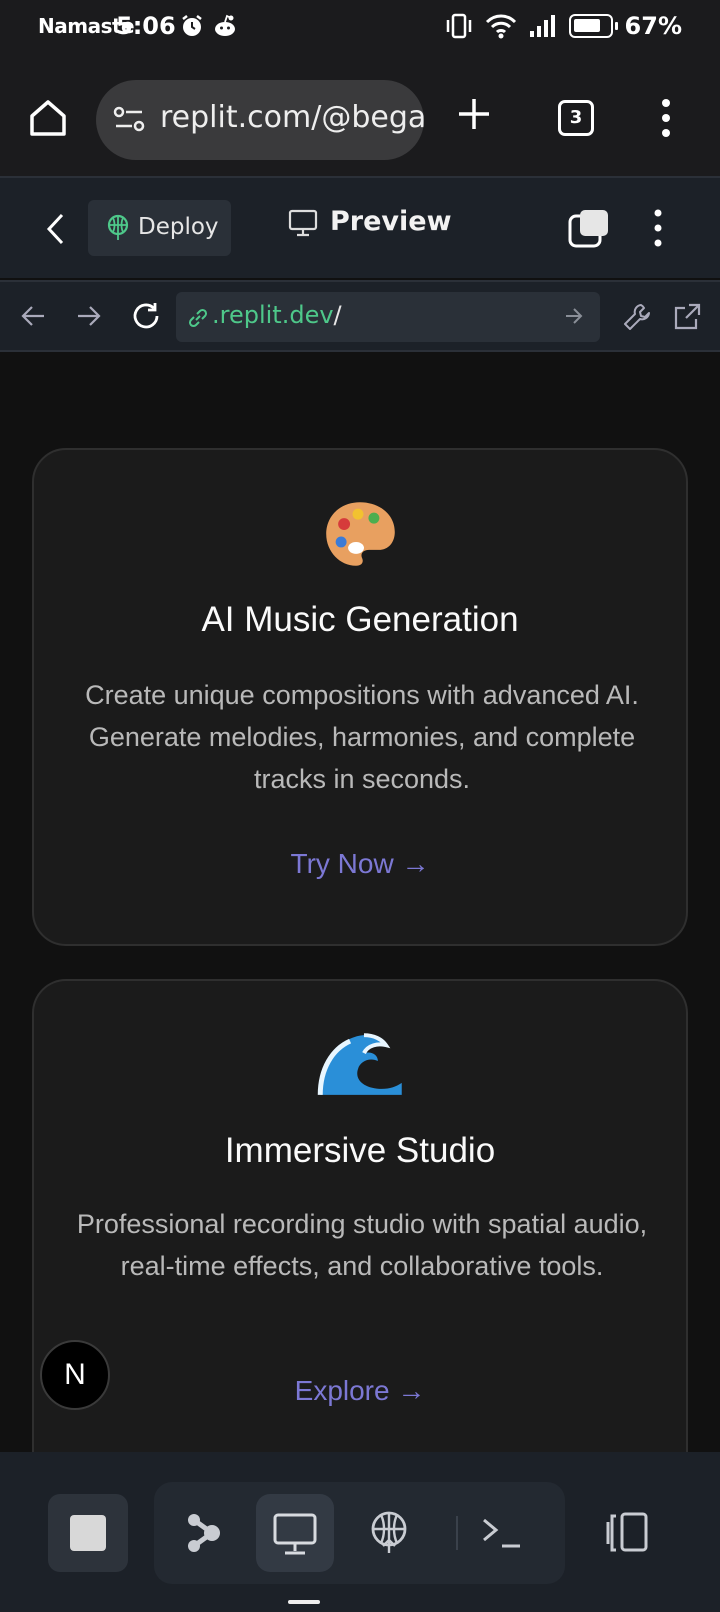  I want to click on home-icon, so click(48, 118).